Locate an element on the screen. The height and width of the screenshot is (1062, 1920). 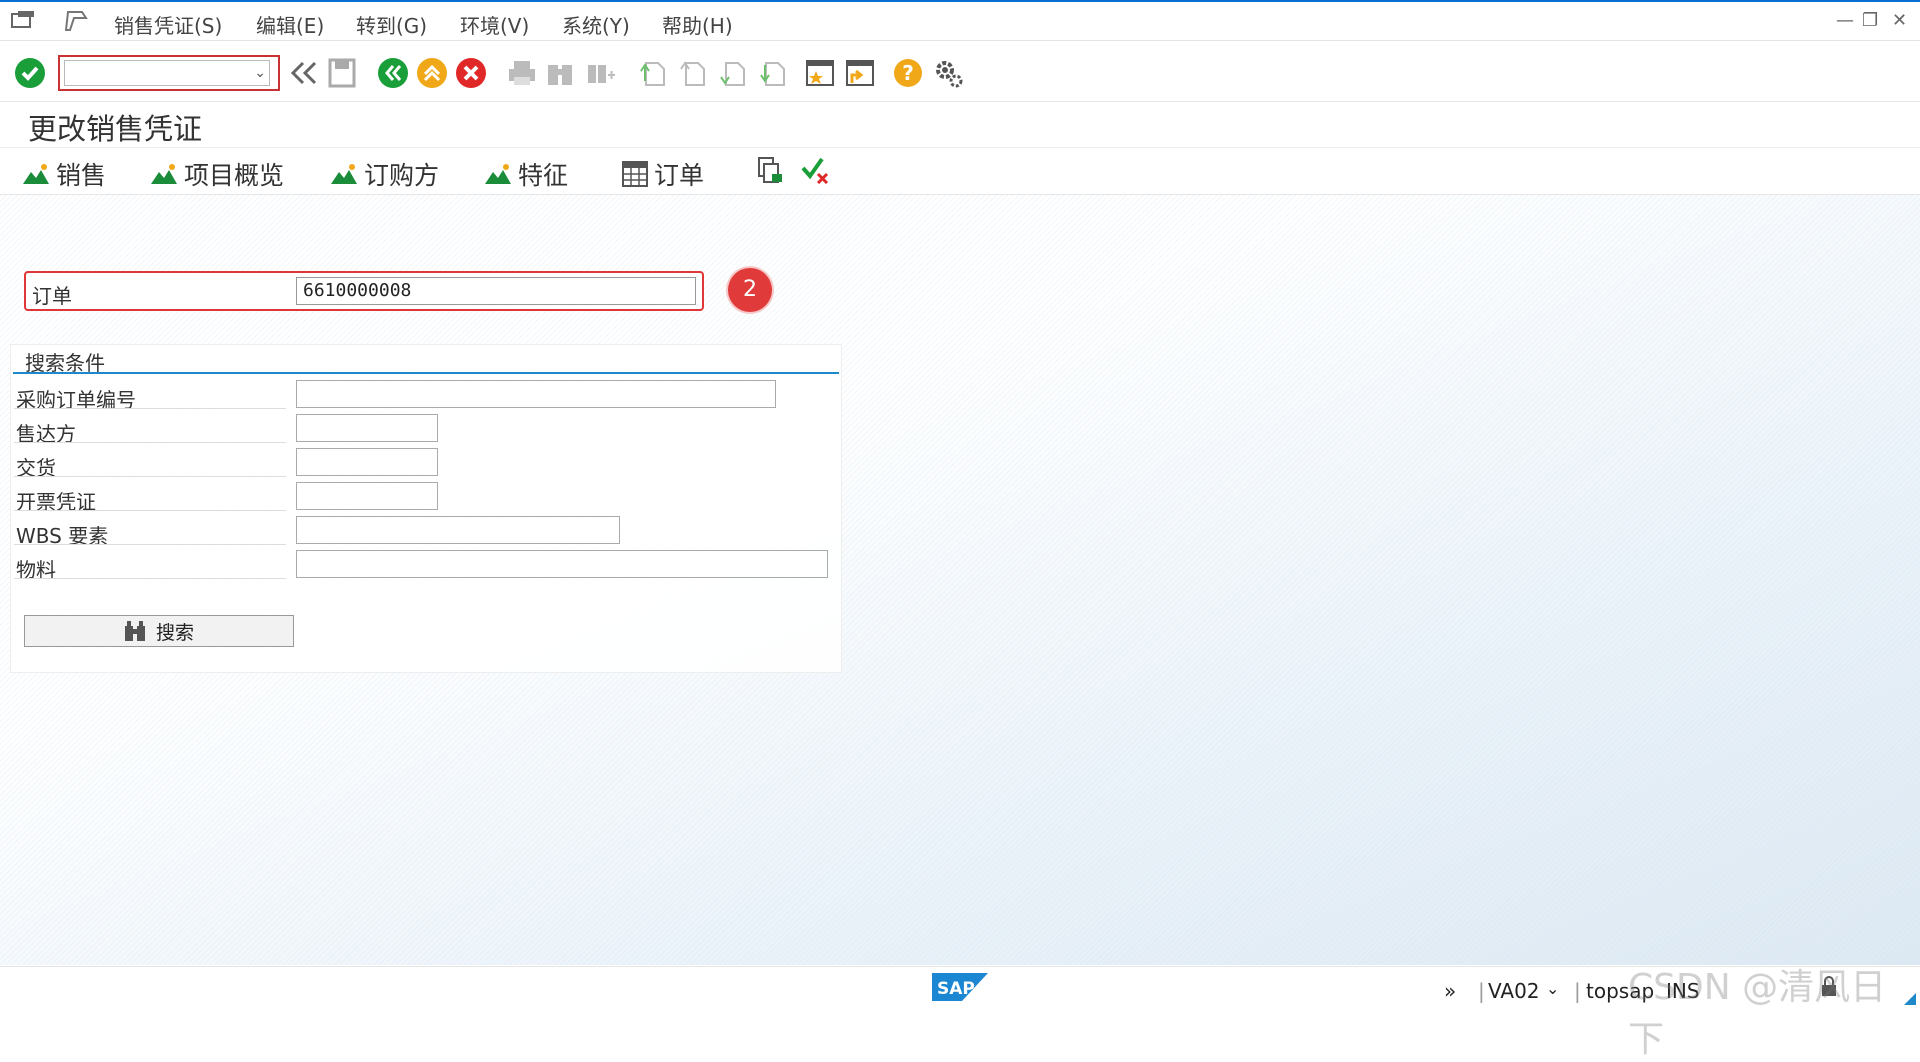
field-row-purchase-order: 采购订单编号 is located at coordinates (419, 395).